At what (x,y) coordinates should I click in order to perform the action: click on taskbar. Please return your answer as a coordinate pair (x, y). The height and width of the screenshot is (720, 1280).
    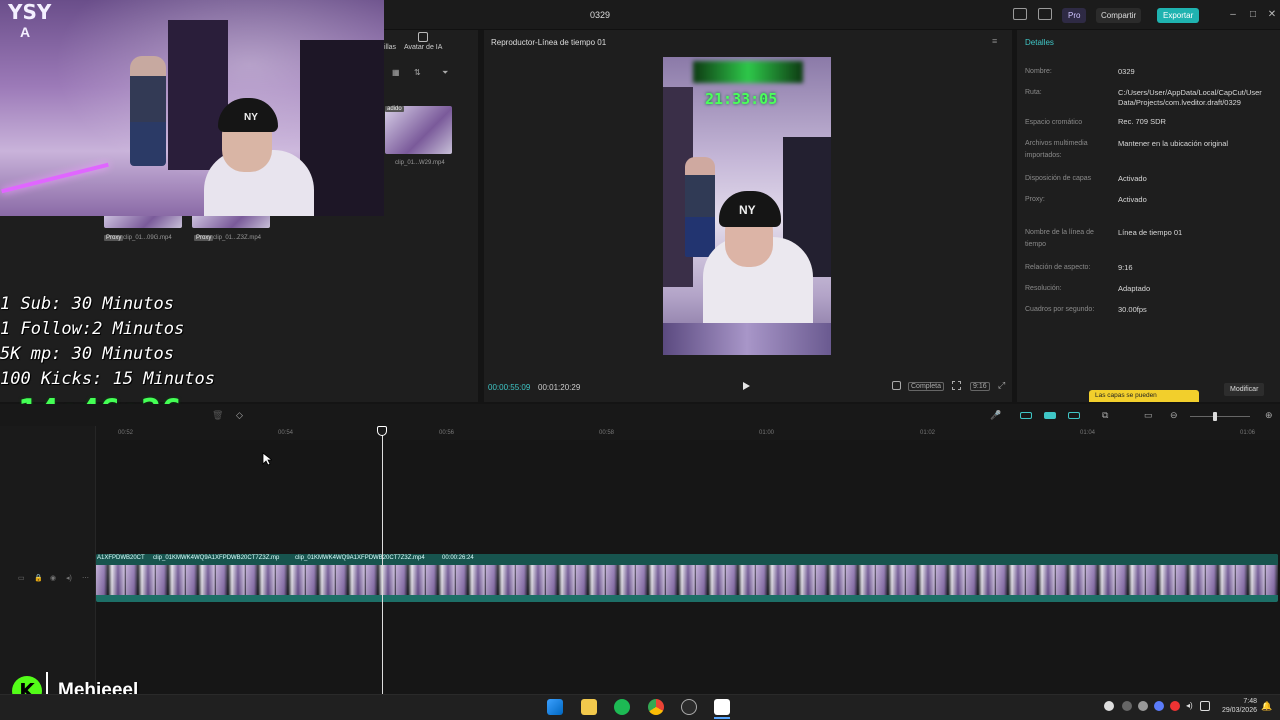
    Looking at the image, I should click on (640, 707).